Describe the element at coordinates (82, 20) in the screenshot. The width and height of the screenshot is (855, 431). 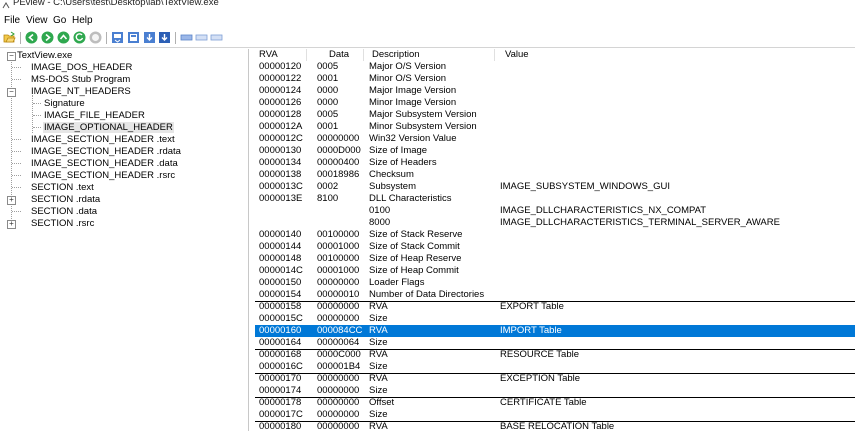
I see `menu-help: Help` at that location.